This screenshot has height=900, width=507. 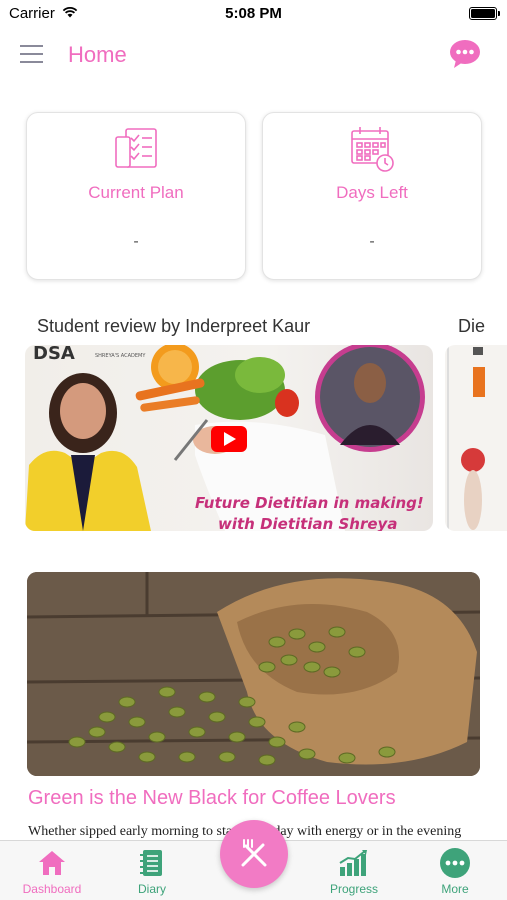 I want to click on battery-icon, so click(x=484, y=13).